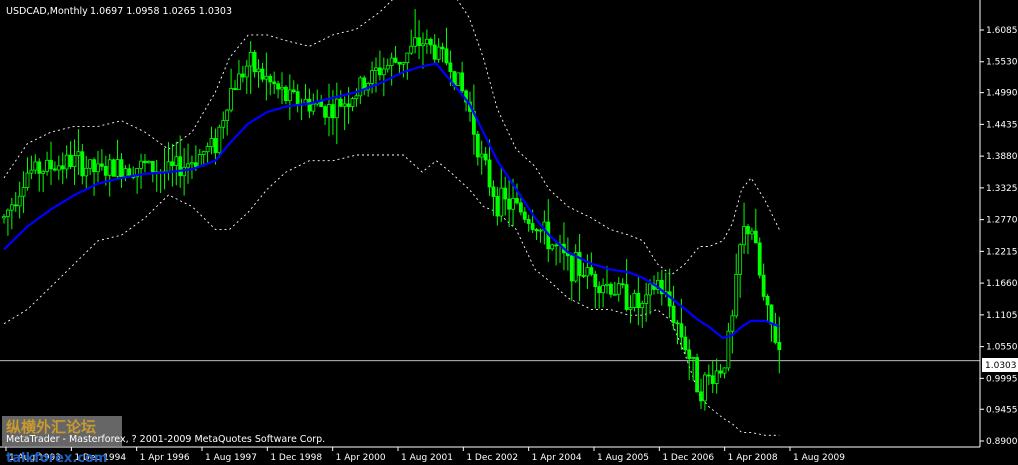 The height and width of the screenshot is (465, 1018). What do you see at coordinates (1002, 94) in the screenshot?
I see `price-tick-label: 1.4990` at bounding box center [1002, 94].